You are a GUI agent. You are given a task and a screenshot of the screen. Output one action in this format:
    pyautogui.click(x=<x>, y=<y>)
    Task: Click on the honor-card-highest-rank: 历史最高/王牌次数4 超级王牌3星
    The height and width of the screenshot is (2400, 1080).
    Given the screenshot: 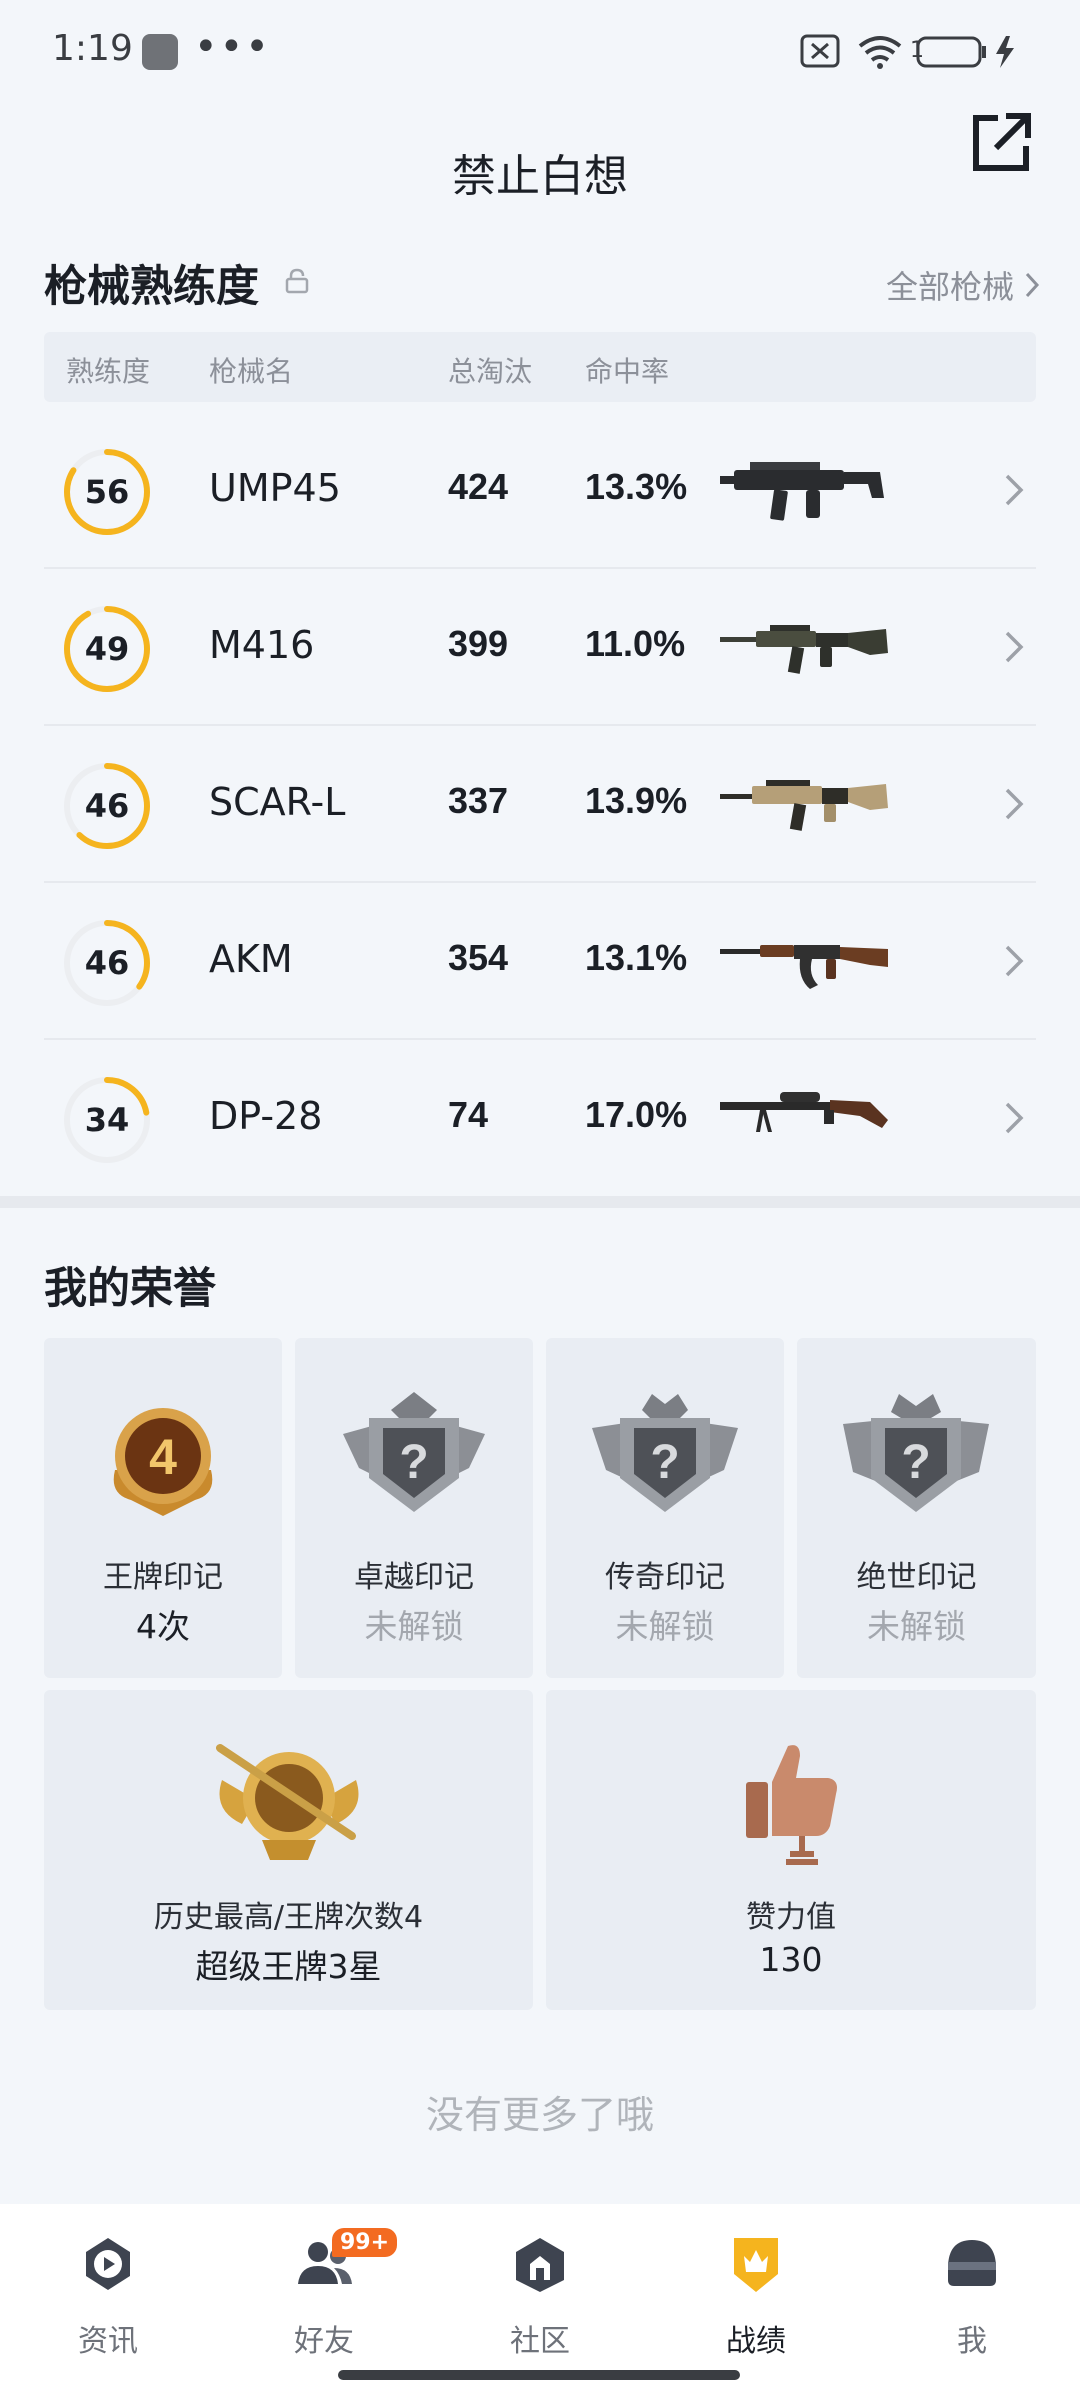 What is the action you would take?
    pyautogui.click(x=288, y=1850)
    